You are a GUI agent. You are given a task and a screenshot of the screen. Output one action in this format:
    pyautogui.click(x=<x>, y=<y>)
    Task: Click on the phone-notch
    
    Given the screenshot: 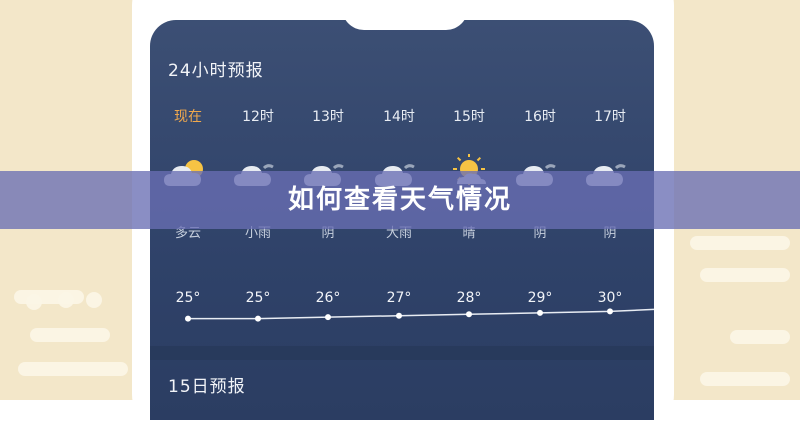 What is the action you would take?
    pyautogui.click(x=405, y=15)
    